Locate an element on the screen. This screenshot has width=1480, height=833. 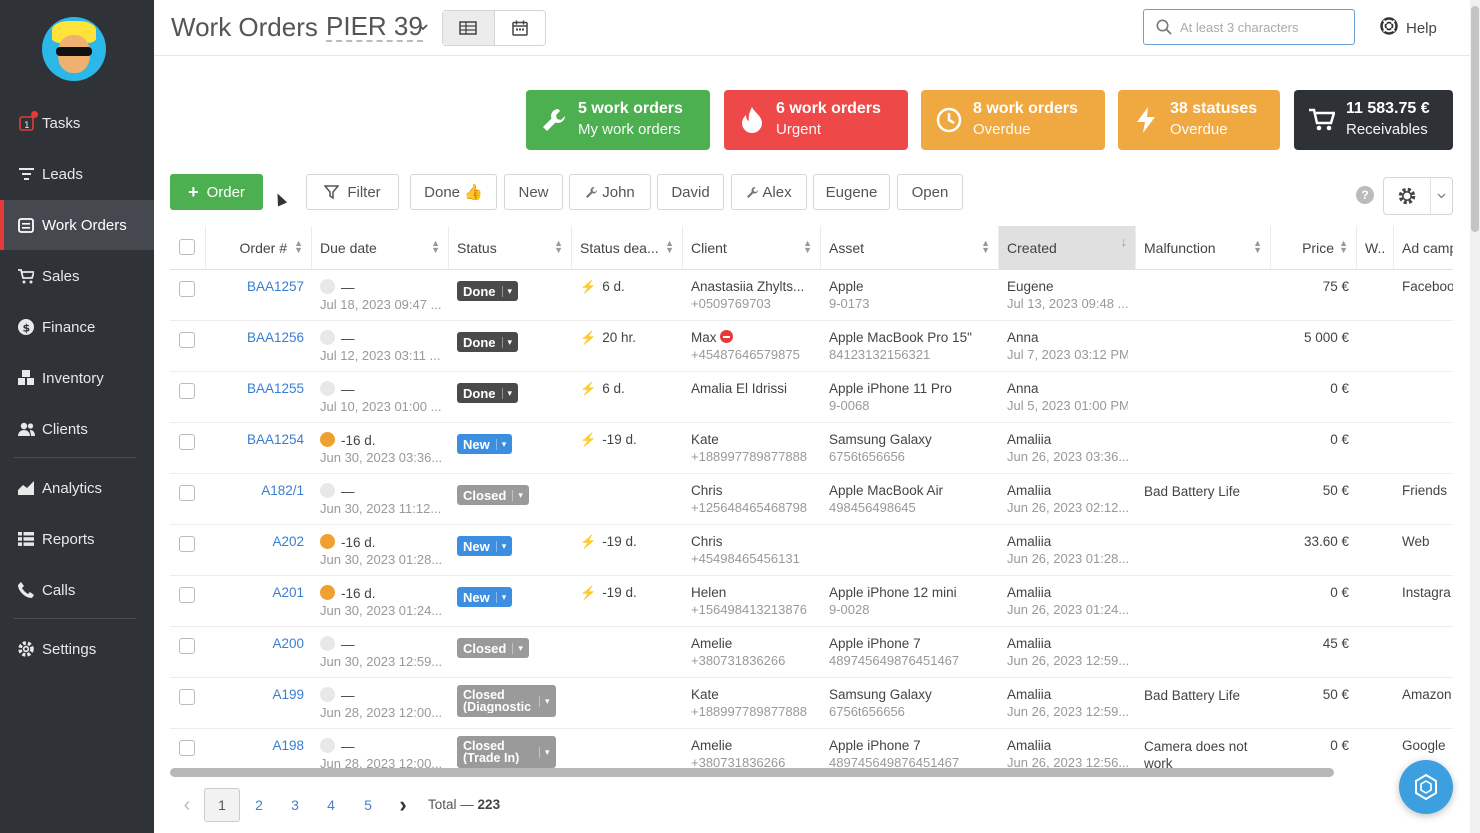
chip-john: John is located at coordinates (610, 192).